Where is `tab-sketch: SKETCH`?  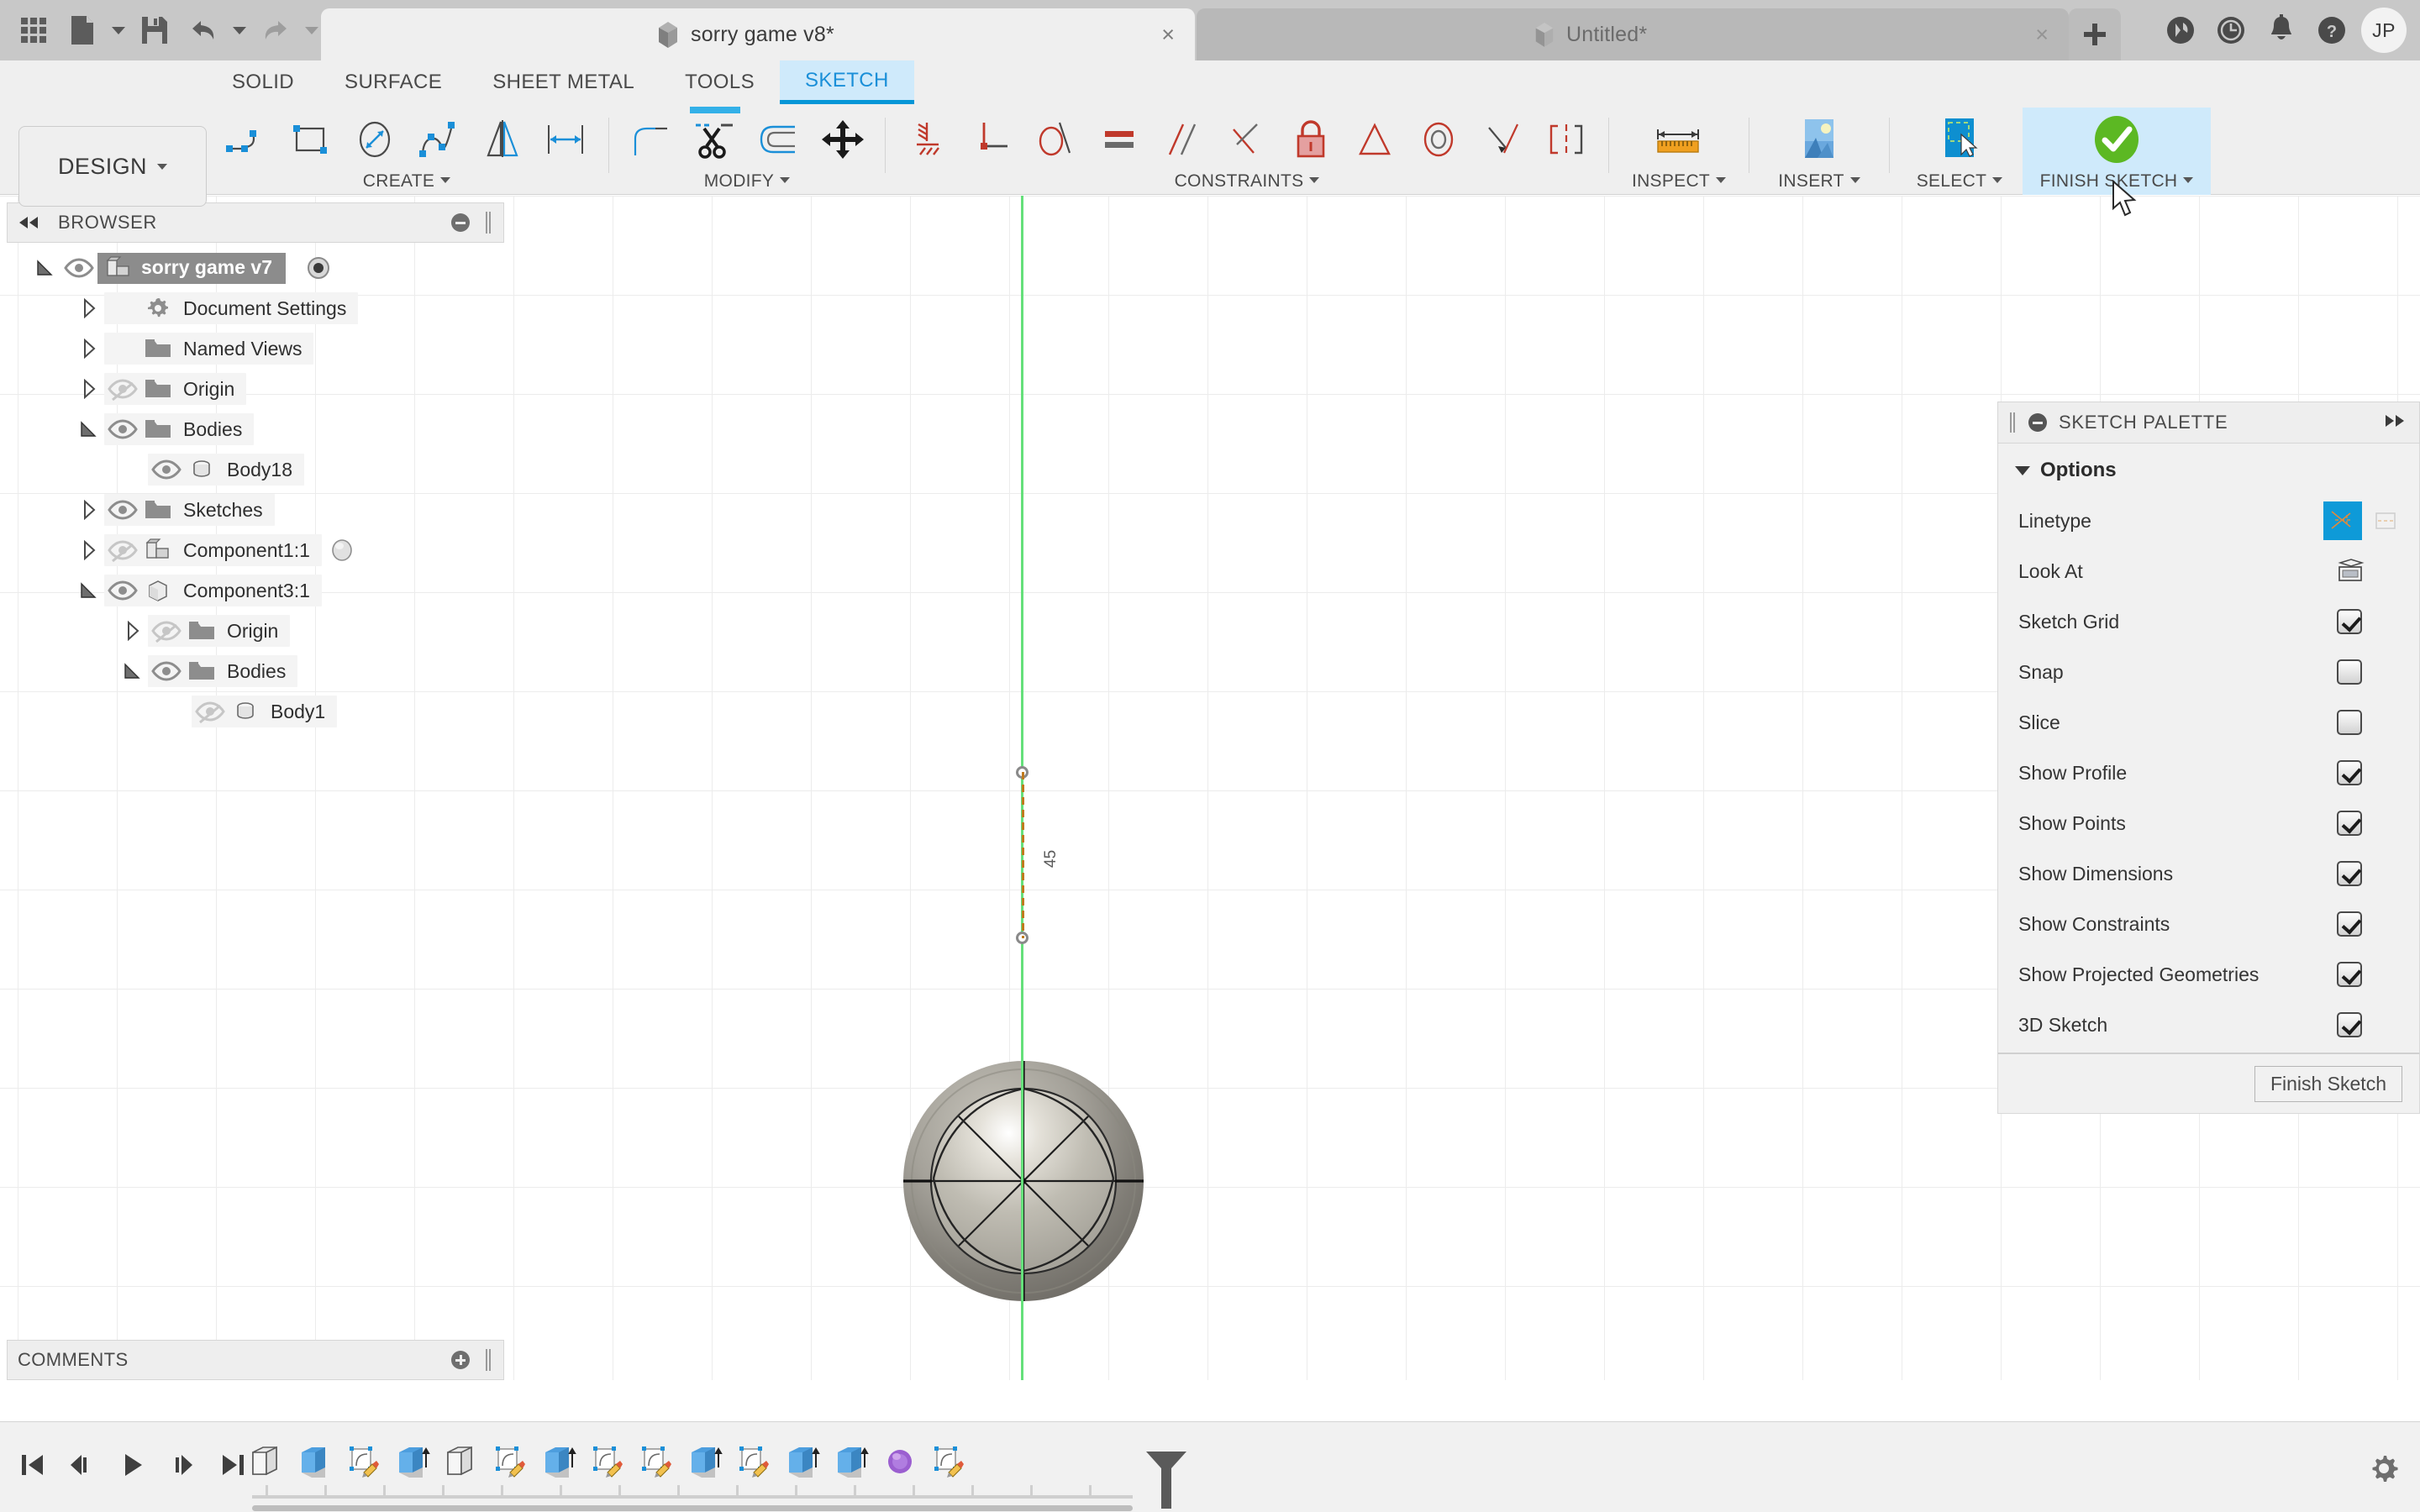
tab-sketch: SKETCH is located at coordinates (847, 82).